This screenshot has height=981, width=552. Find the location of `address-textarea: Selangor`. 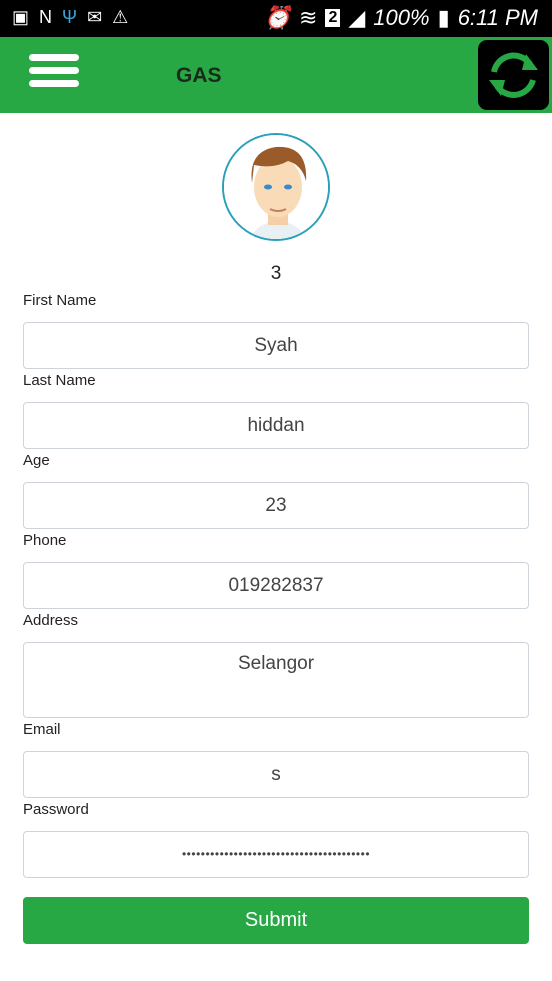

address-textarea: Selangor is located at coordinates (276, 680).